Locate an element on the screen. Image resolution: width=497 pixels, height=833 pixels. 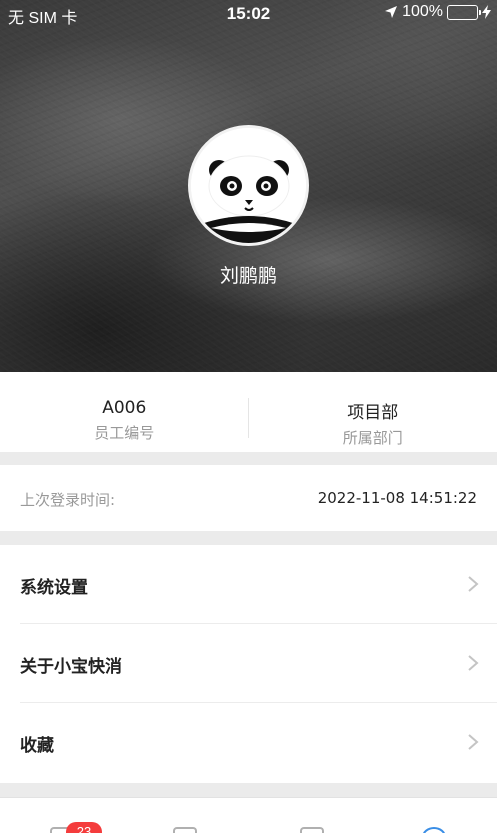
last-login-value: 2022-11-08 14:51:22 is located at coordinates (397, 498).